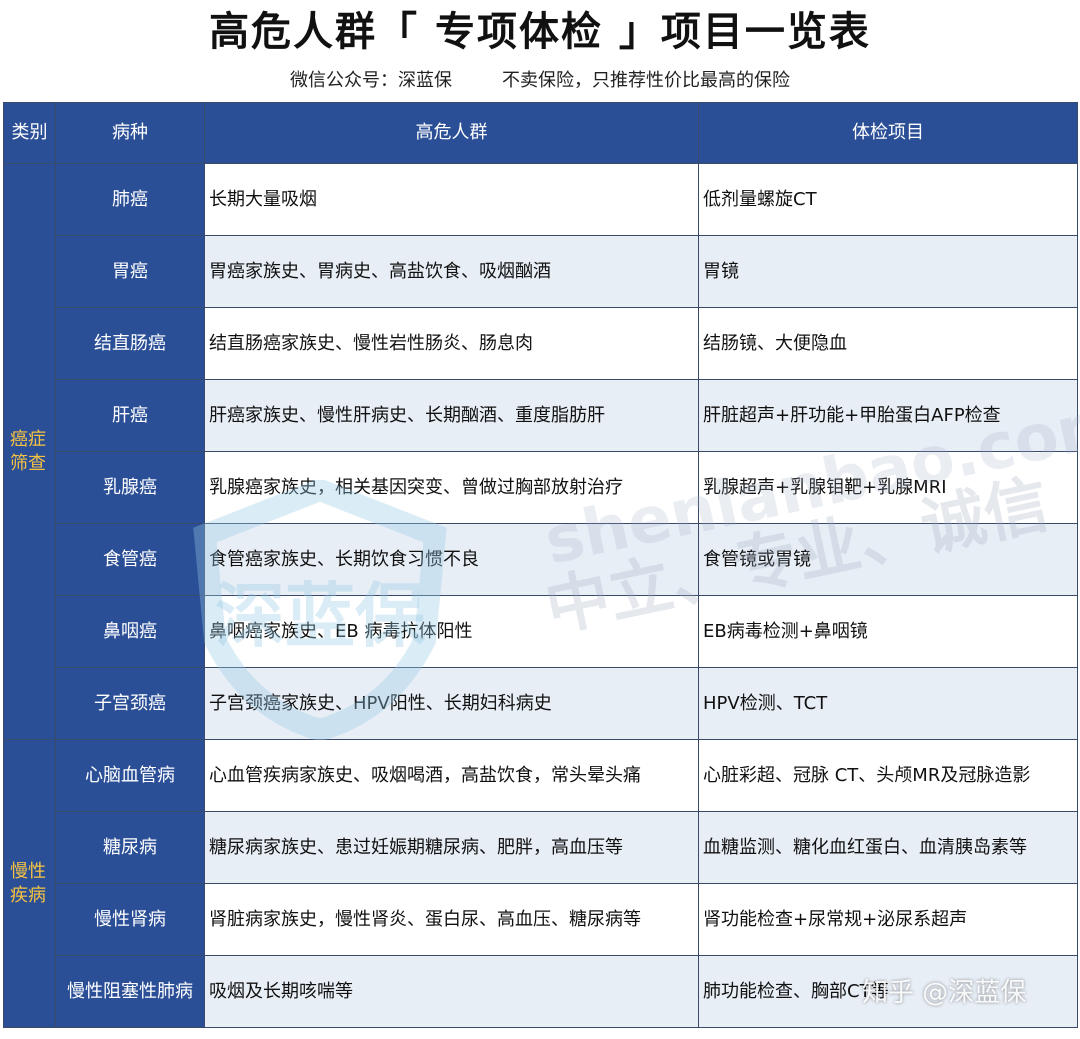 Image resolution: width=1080 pixels, height=1039 pixels. Describe the element at coordinates (646, 80) in the screenshot. I see `subtitle-slogan: 不卖保险，只推荐性价比最高的保险` at that location.